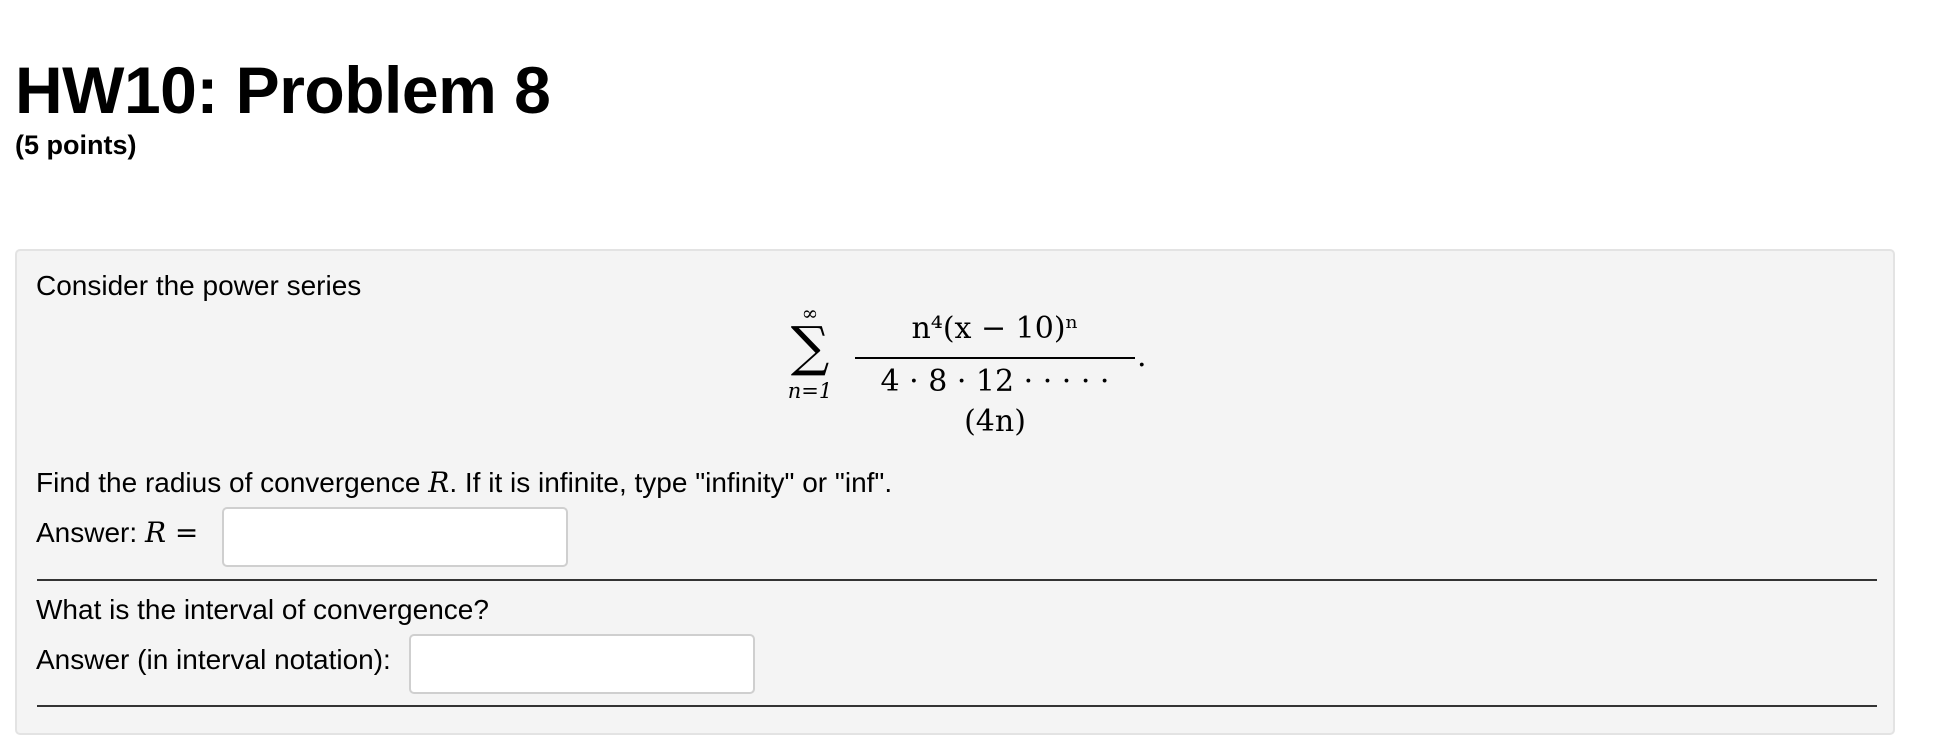  Describe the element at coordinates (995, 401) in the screenshot. I see `fraction-denominator: 4 · 8 · 12 · · · · · (4n)` at that location.